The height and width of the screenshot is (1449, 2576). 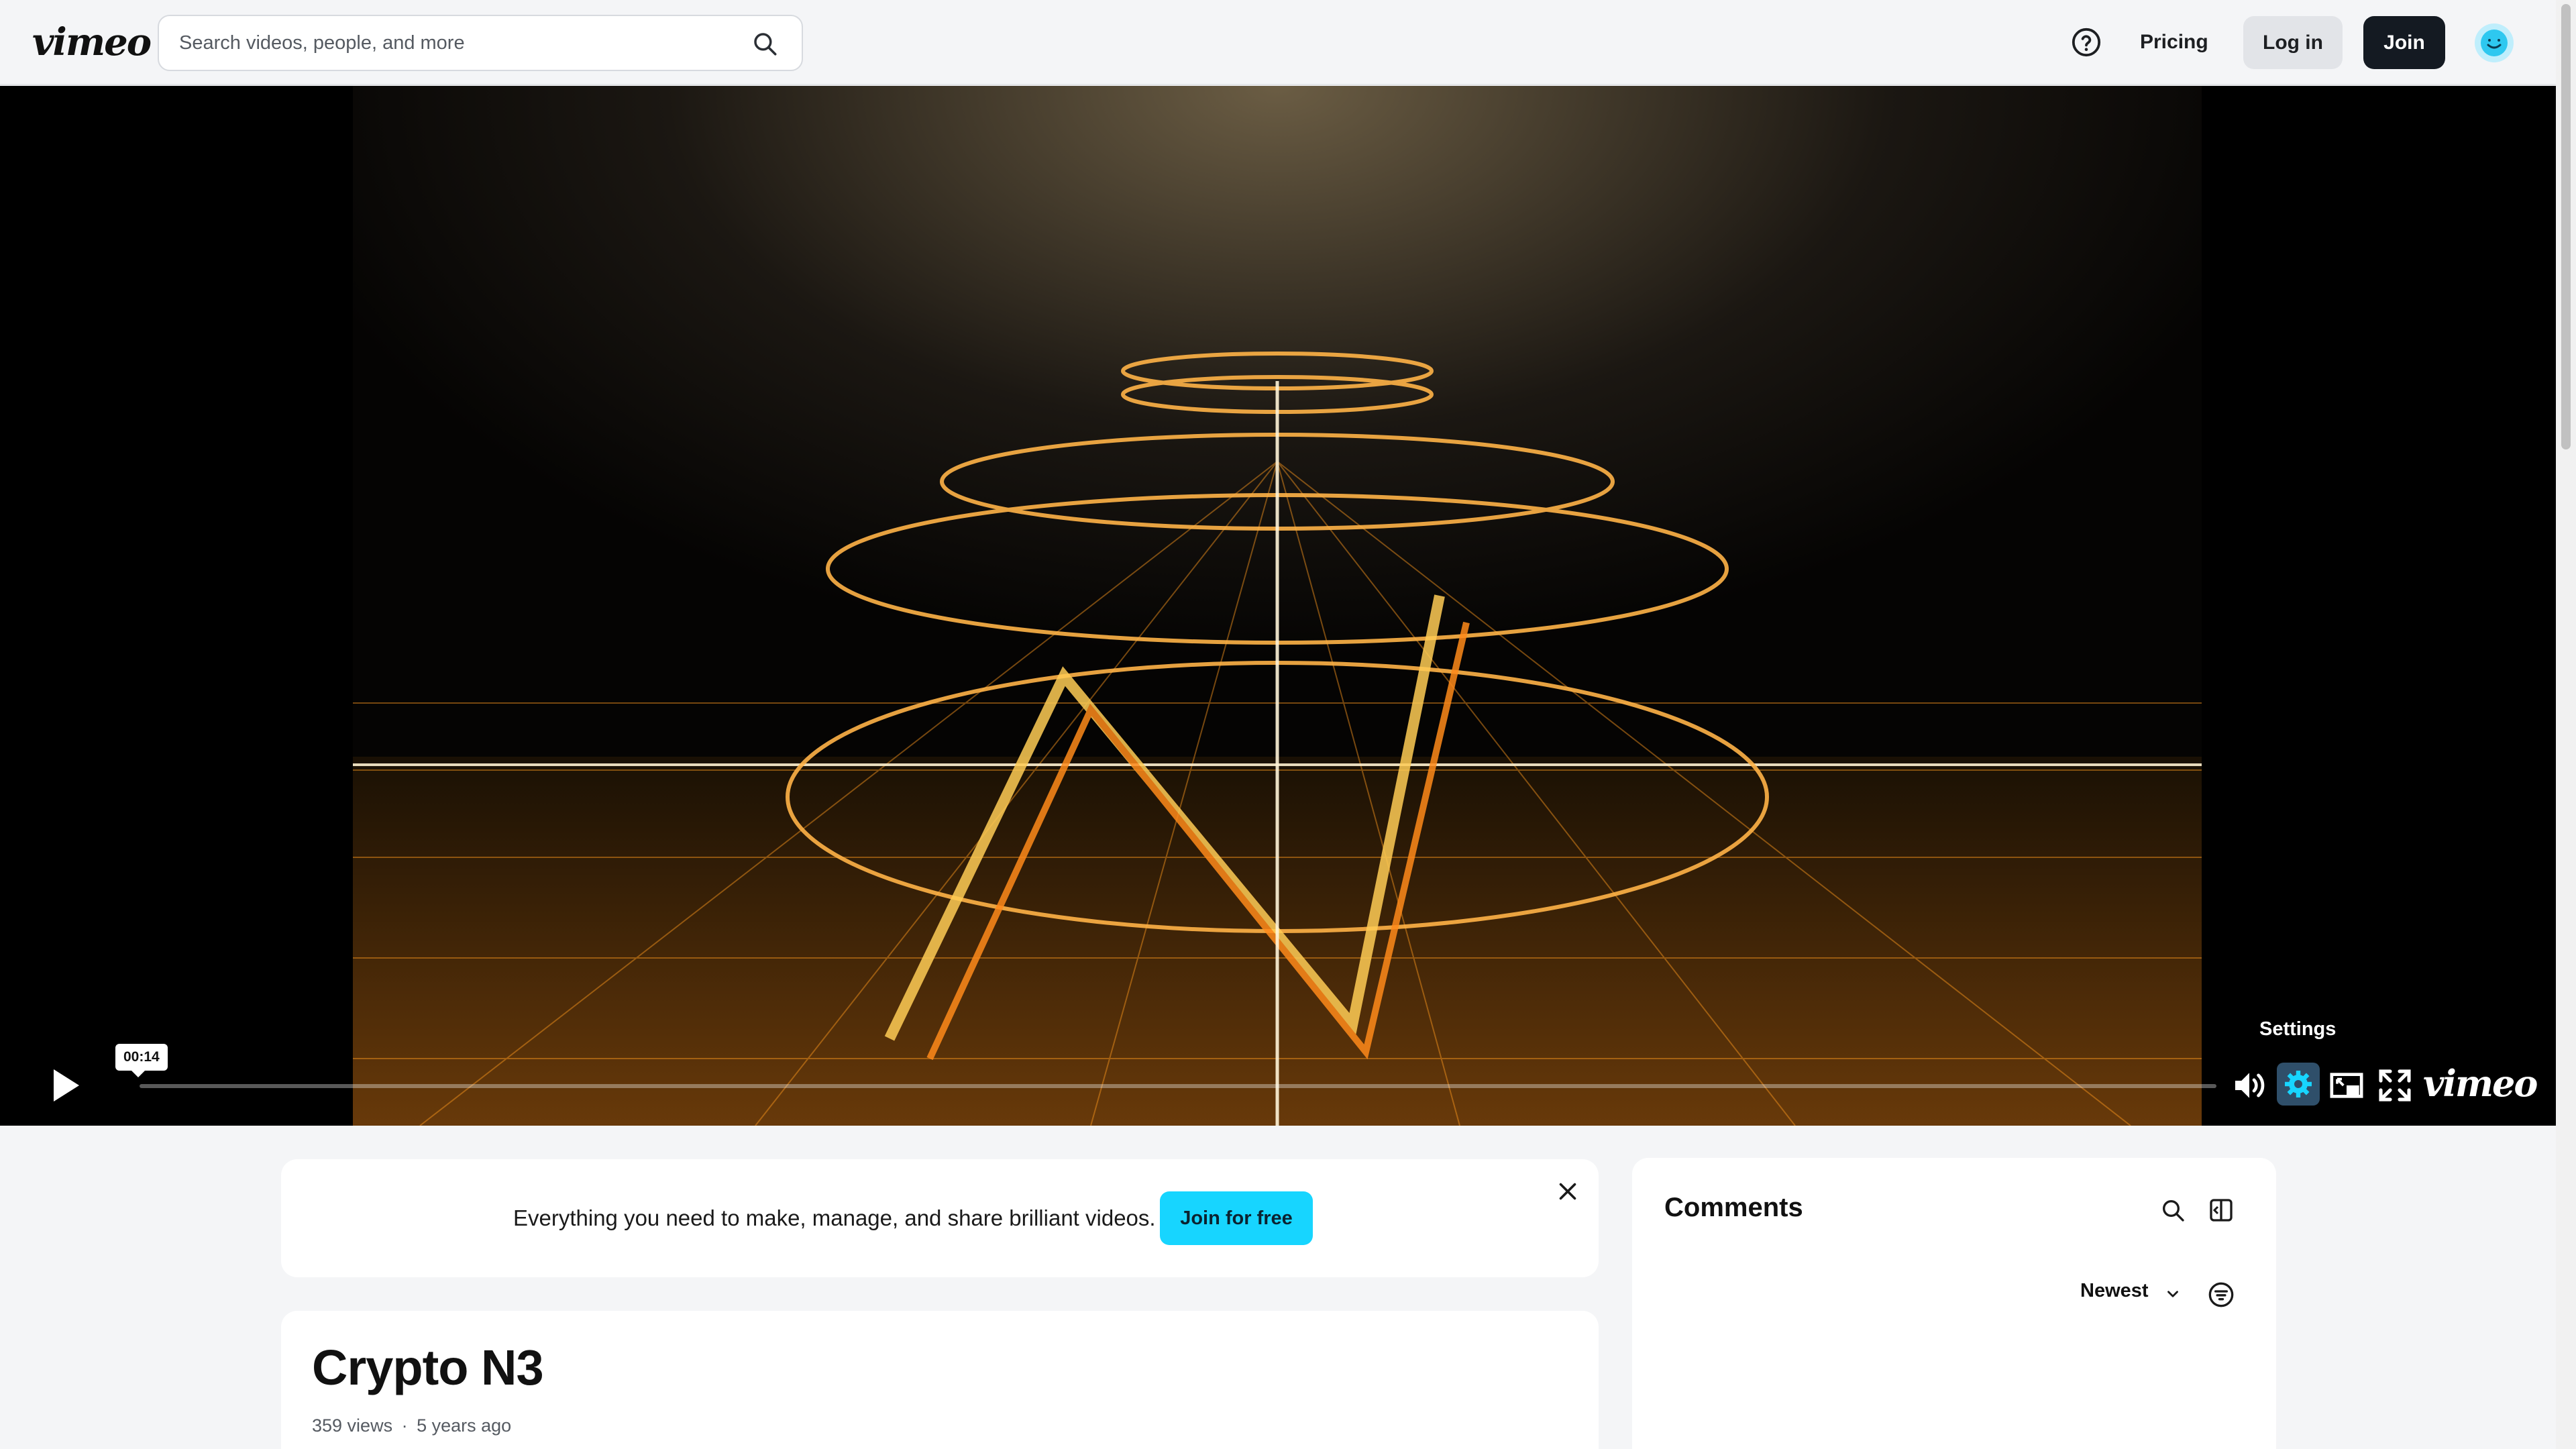 I want to click on settings-button, so click(x=2298, y=1084).